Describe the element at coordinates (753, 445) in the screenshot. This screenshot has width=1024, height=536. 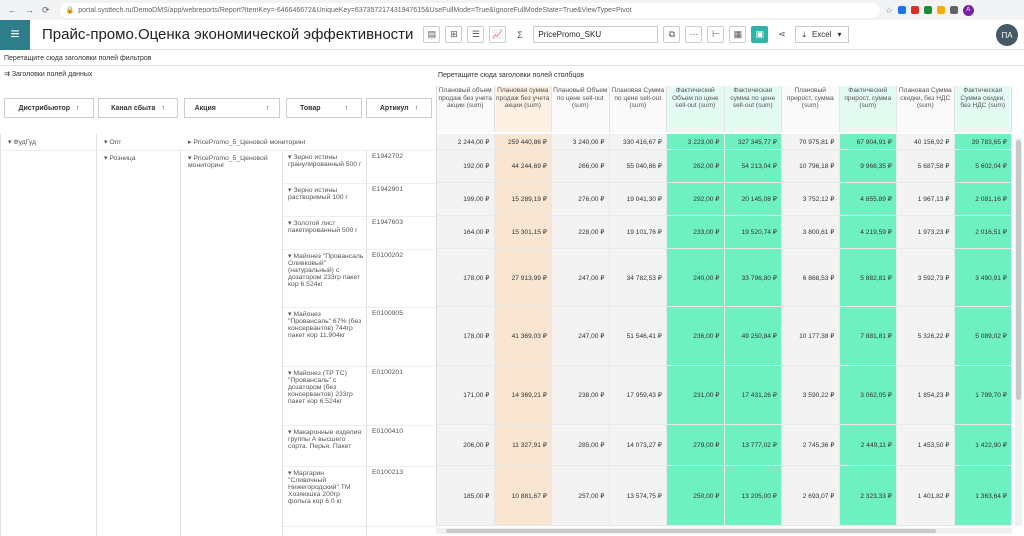
I see `data-cell: 13 777,02 ₽` at that location.